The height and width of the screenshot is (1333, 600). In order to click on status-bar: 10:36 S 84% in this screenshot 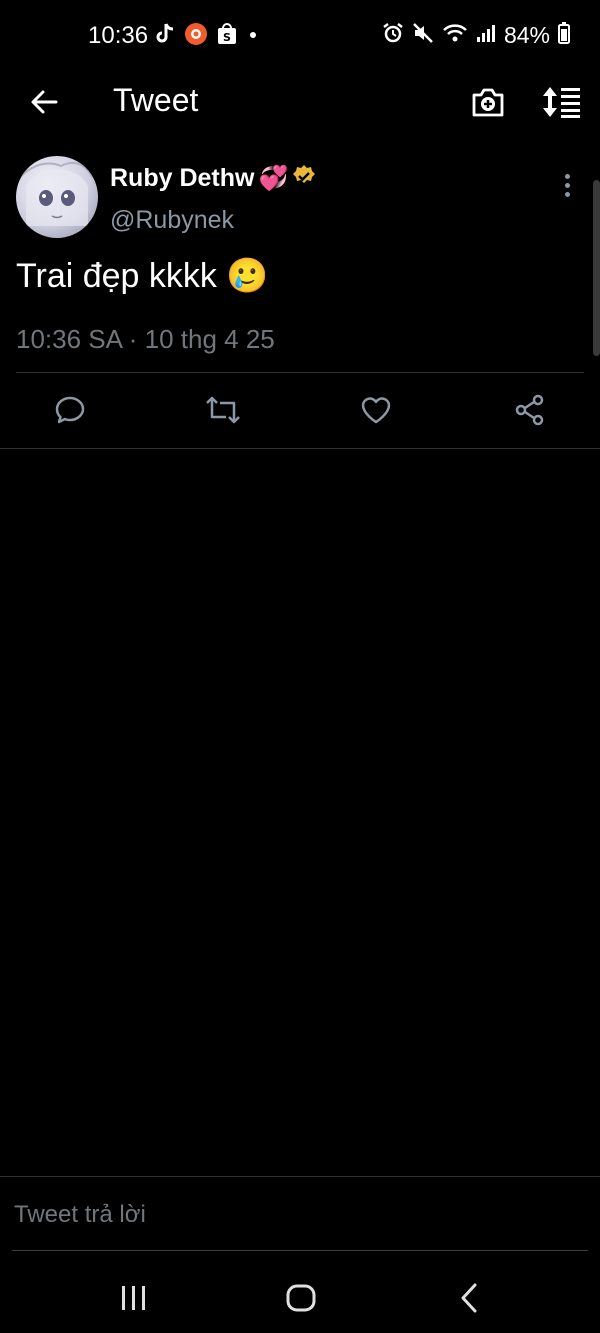, I will do `click(300, 35)`.